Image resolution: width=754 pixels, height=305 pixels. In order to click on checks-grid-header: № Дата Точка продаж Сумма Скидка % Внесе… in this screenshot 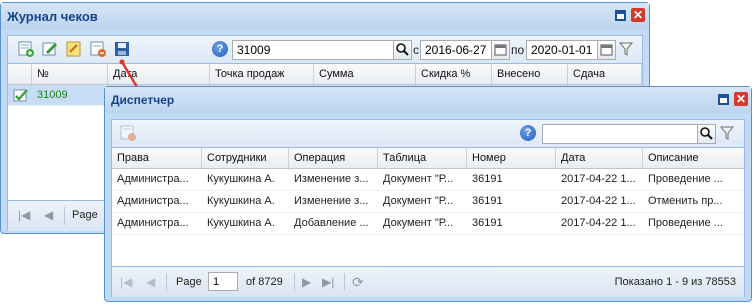, I will do `click(325, 74)`.